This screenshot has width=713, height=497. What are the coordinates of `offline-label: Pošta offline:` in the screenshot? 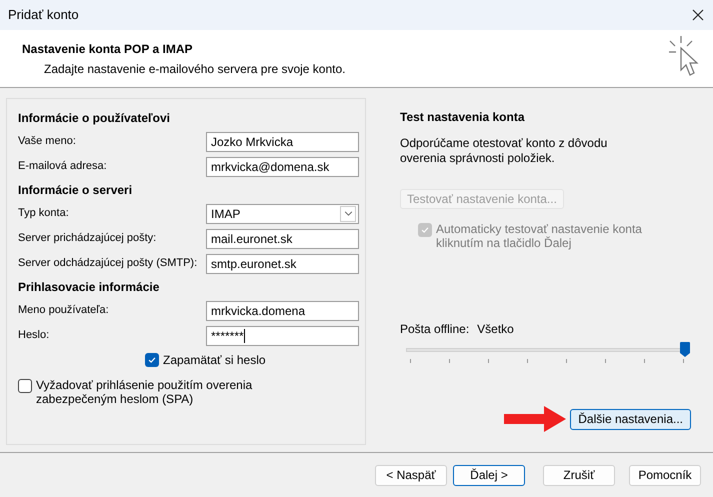 It's located at (435, 329).